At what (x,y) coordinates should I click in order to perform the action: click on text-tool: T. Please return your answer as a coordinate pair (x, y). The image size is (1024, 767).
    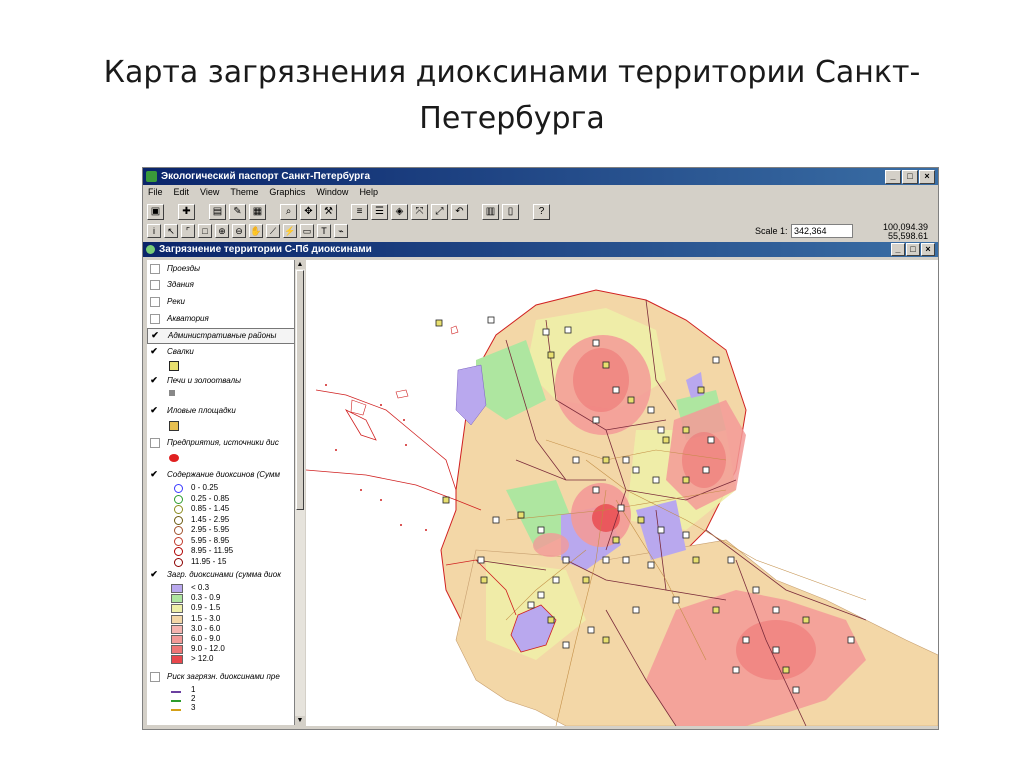
    Looking at the image, I should click on (324, 231).